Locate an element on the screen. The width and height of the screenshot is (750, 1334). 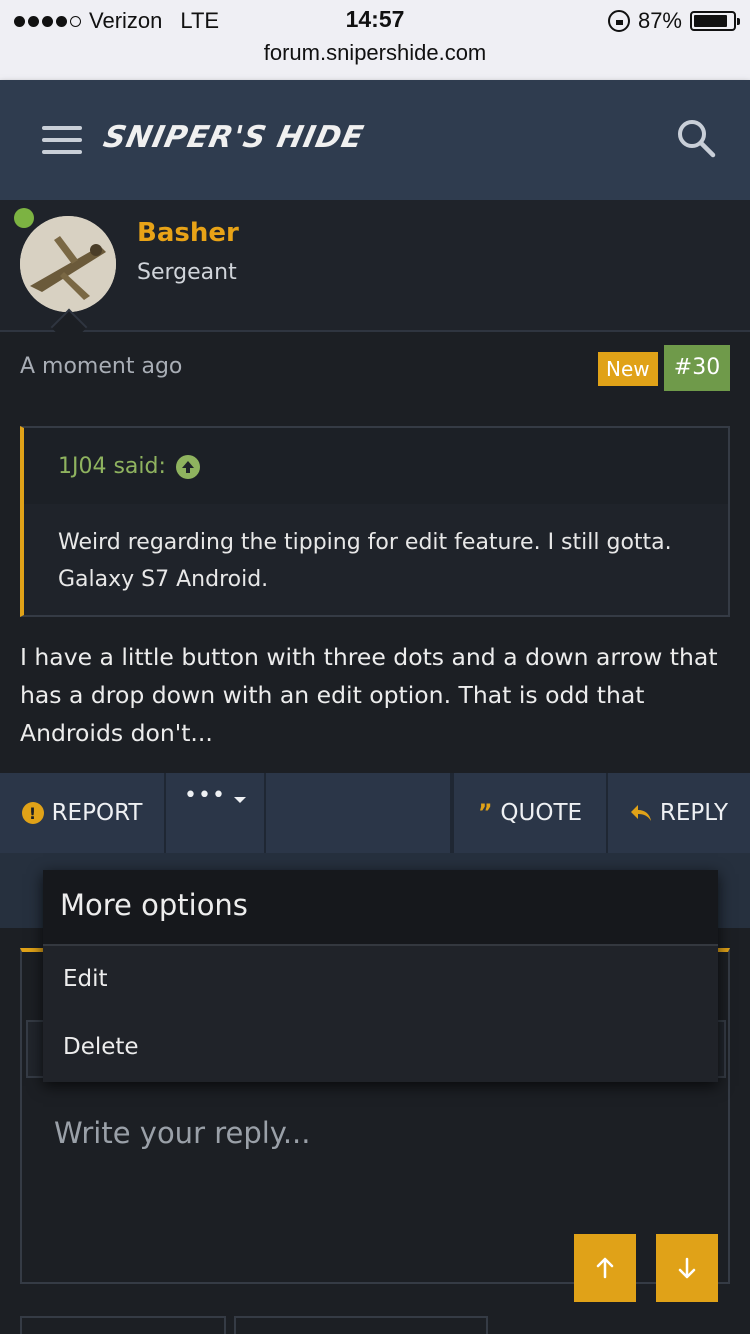
more-options-button: ••• is located at coordinates (216, 813).